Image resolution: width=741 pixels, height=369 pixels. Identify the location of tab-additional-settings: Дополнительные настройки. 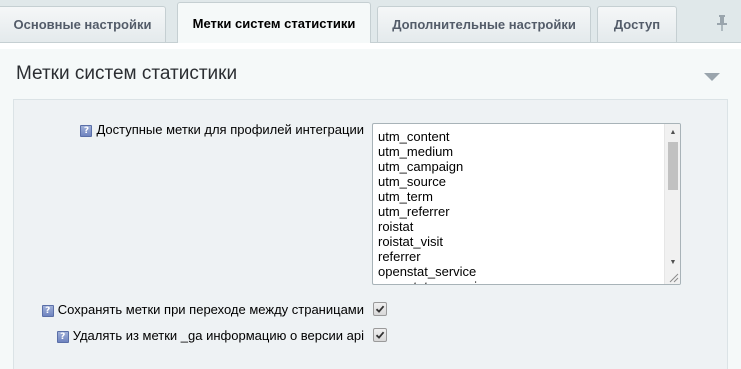
(484, 24).